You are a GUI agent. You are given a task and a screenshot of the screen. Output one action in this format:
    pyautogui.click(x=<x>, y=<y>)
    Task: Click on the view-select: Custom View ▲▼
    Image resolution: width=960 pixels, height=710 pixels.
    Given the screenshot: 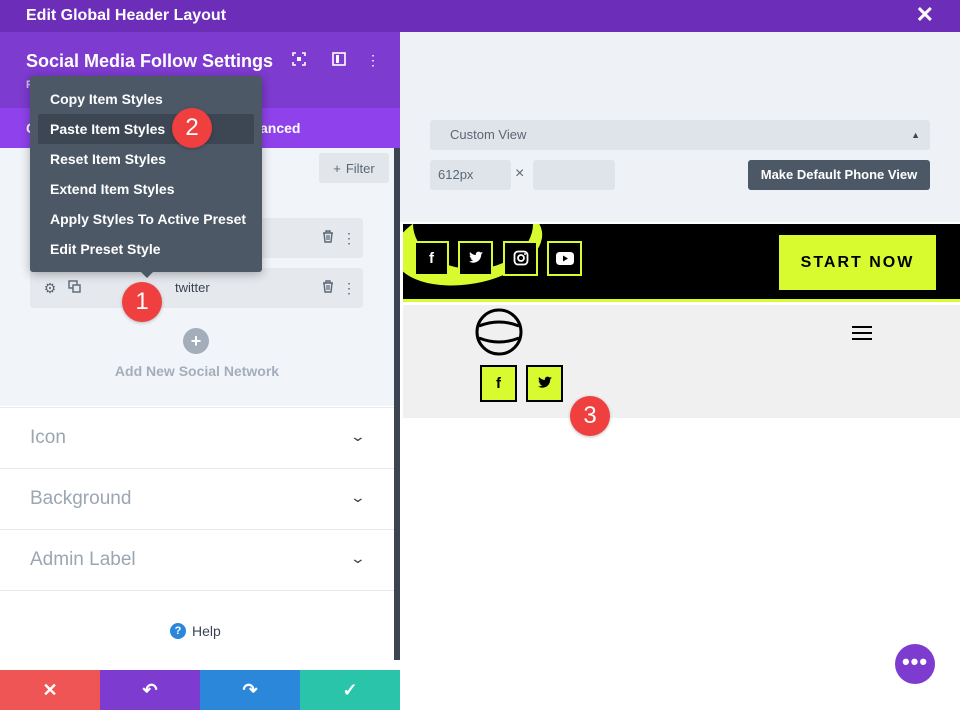 What is the action you would take?
    pyautogui.click(x=680, y=145)
    